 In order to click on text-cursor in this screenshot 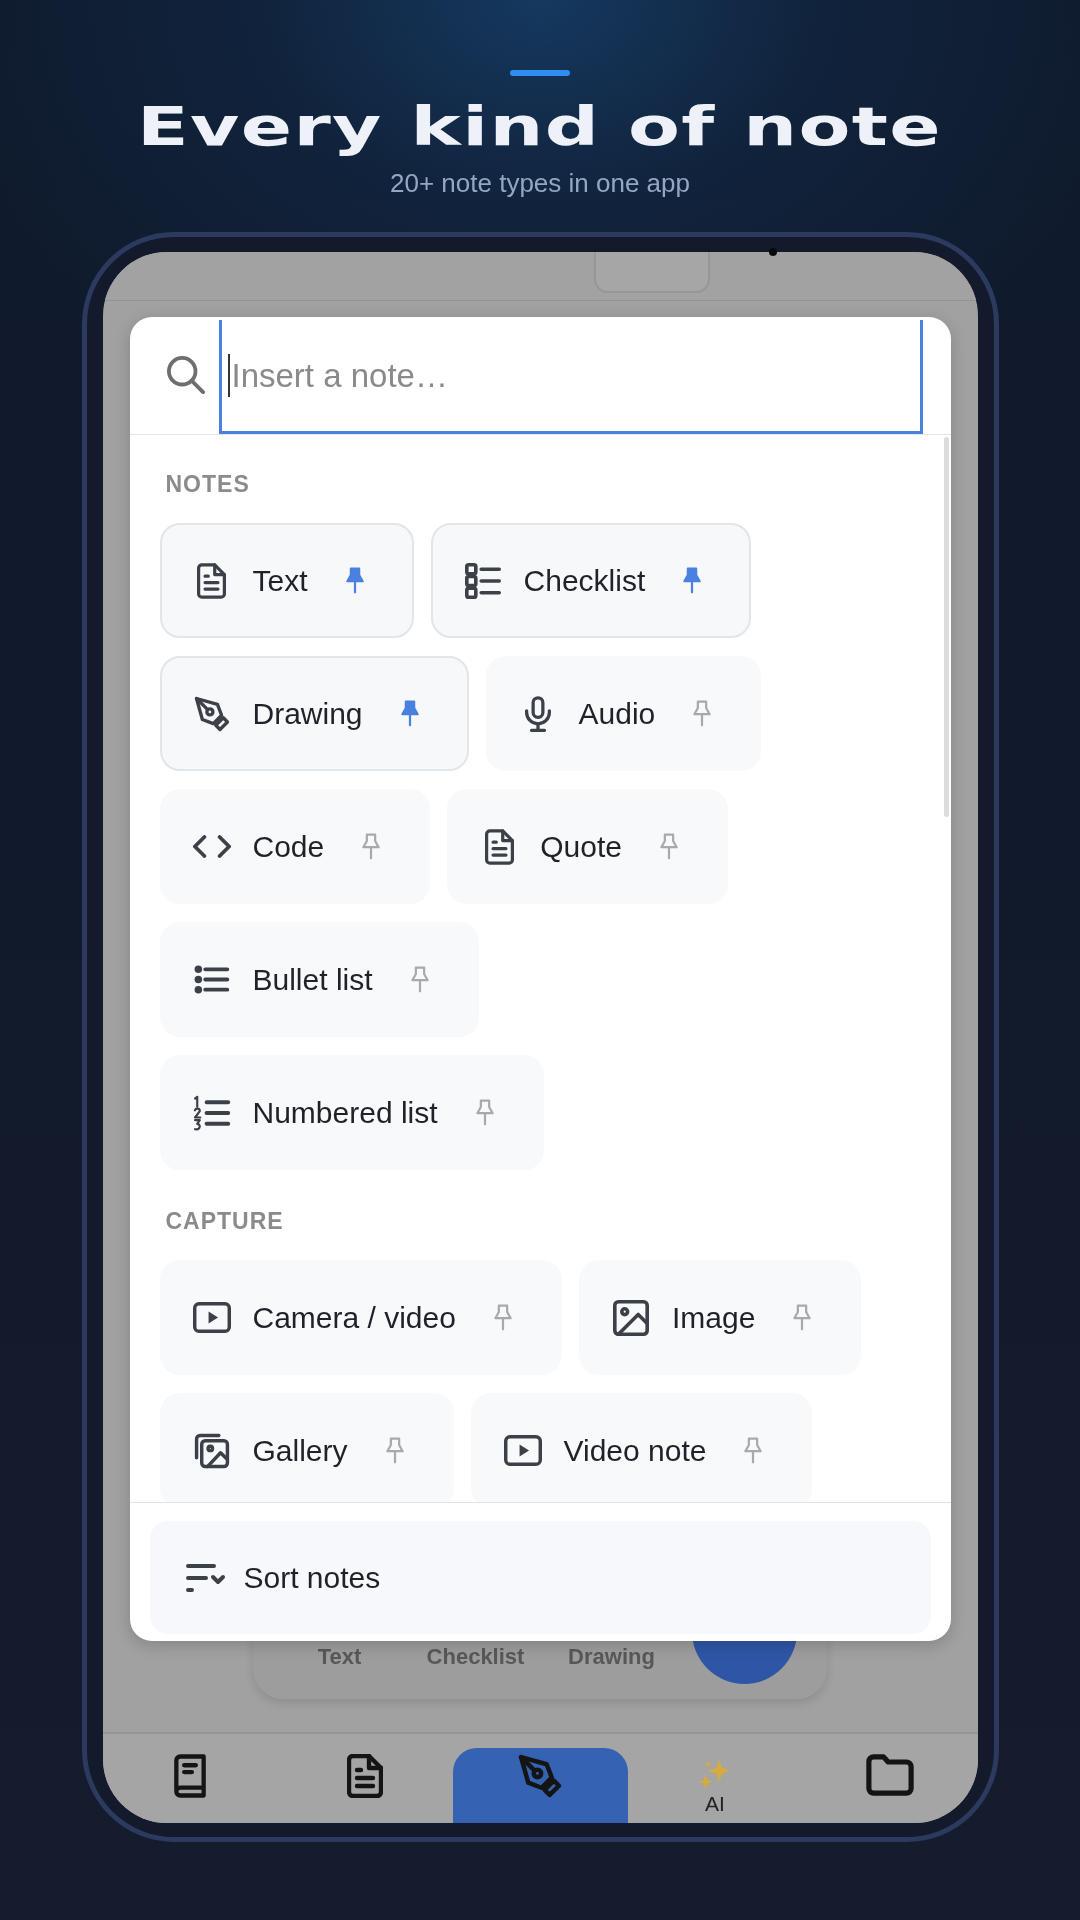, I will do `click(228, 375)`.